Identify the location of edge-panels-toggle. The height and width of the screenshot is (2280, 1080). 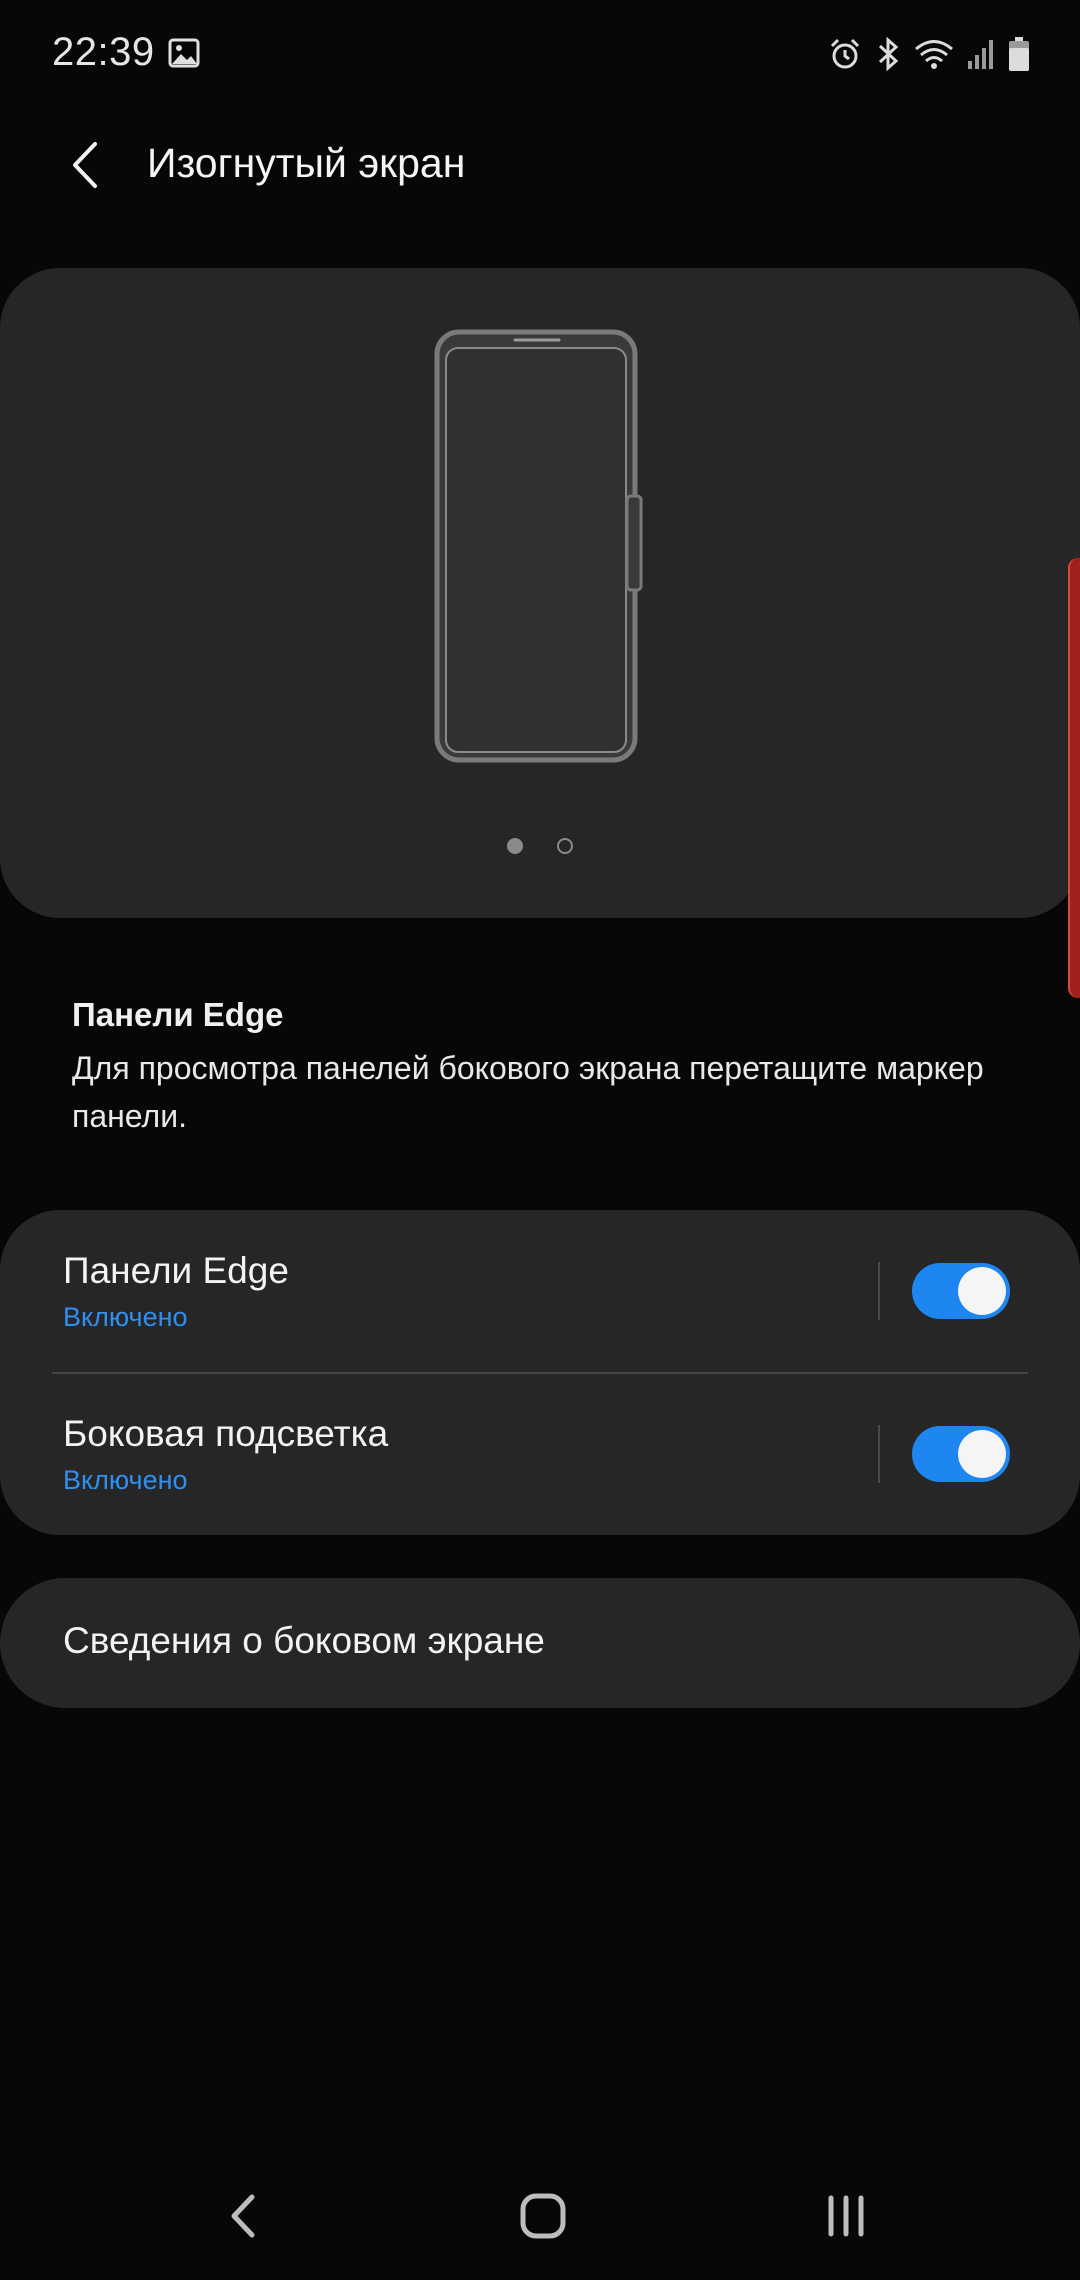
(961, 1291).